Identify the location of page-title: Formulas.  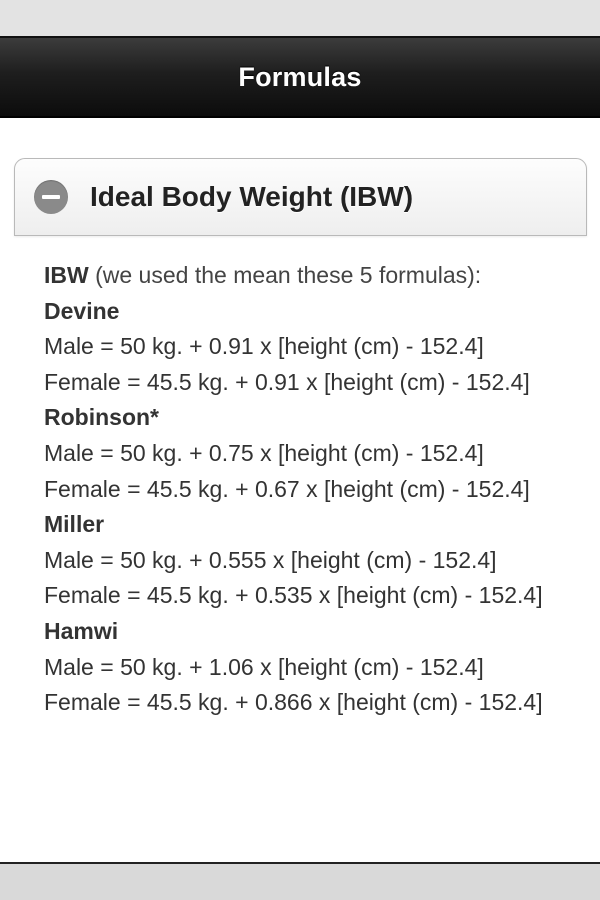
(300, 76).